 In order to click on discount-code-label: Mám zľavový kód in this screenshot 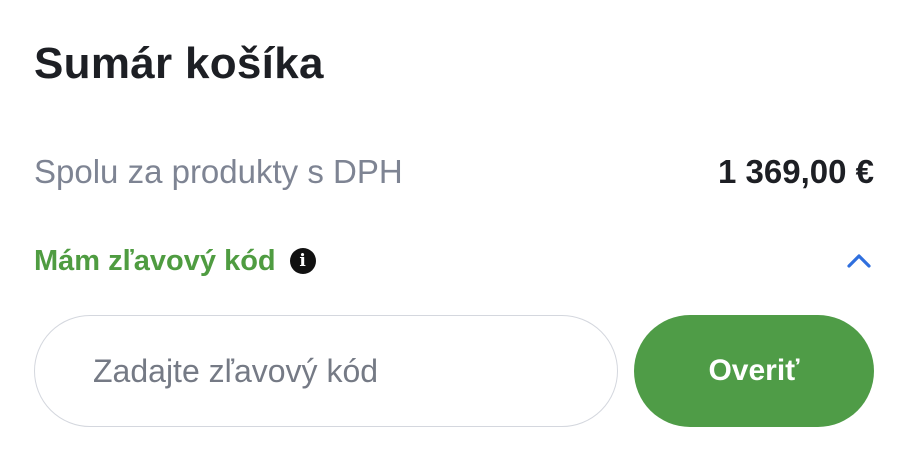, I will do `click(155, 260)`.